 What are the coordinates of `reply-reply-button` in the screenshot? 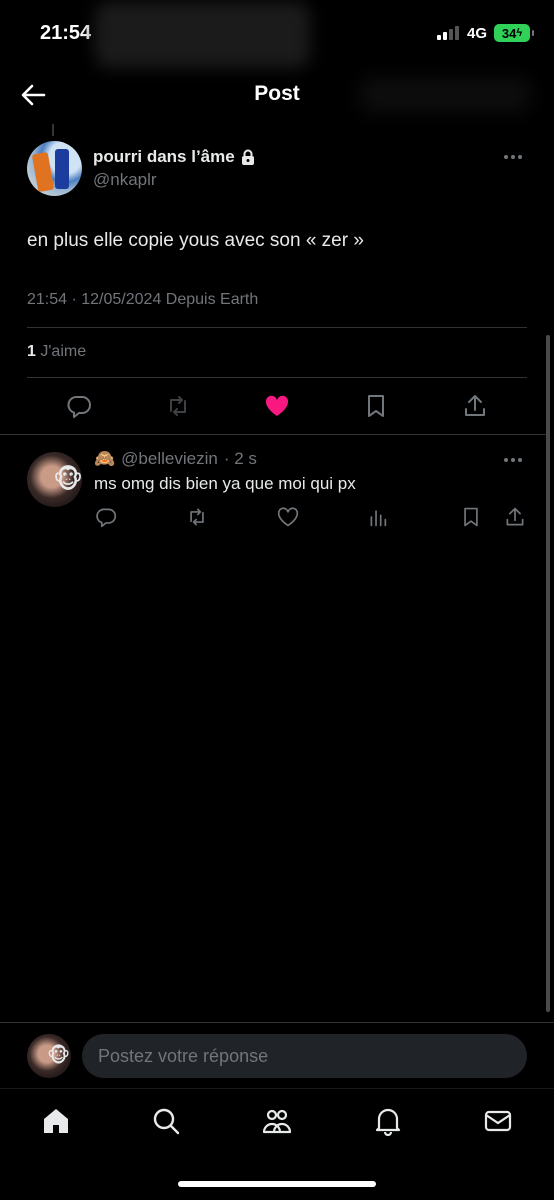 It's located at (106, 517).